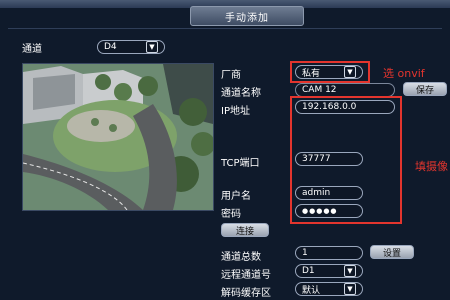 Image resolution: width=450 pixels, height=300 pixels. What do you see at coordinates (247, 16) in the screenshot?
I see `dialog-title: 手动添加` at bounding box center [247, 16].